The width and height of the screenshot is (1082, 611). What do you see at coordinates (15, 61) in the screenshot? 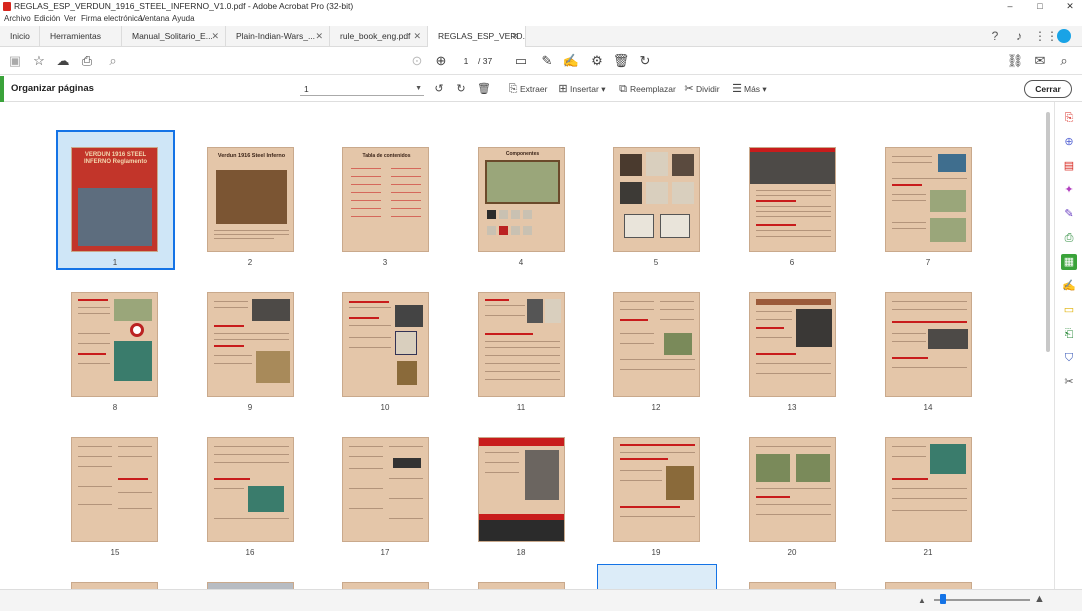
I see `save-icon: ▣` at bounding box center [15, 61].